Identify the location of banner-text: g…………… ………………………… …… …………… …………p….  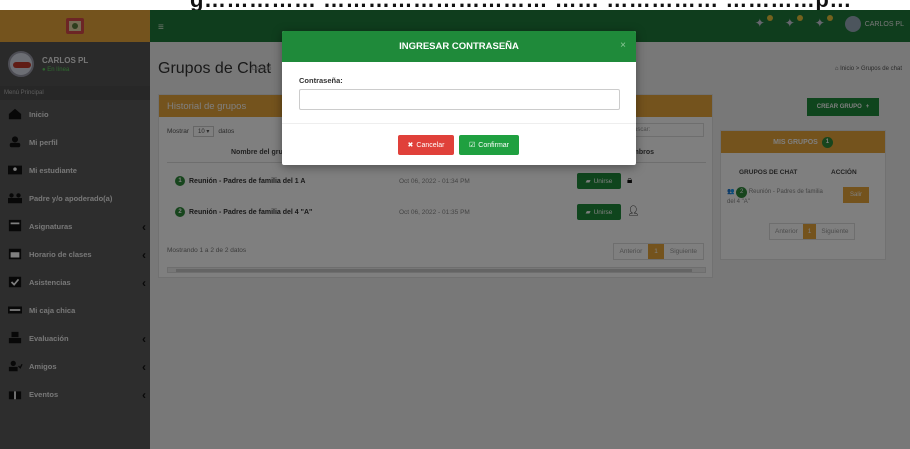
(521, 5).